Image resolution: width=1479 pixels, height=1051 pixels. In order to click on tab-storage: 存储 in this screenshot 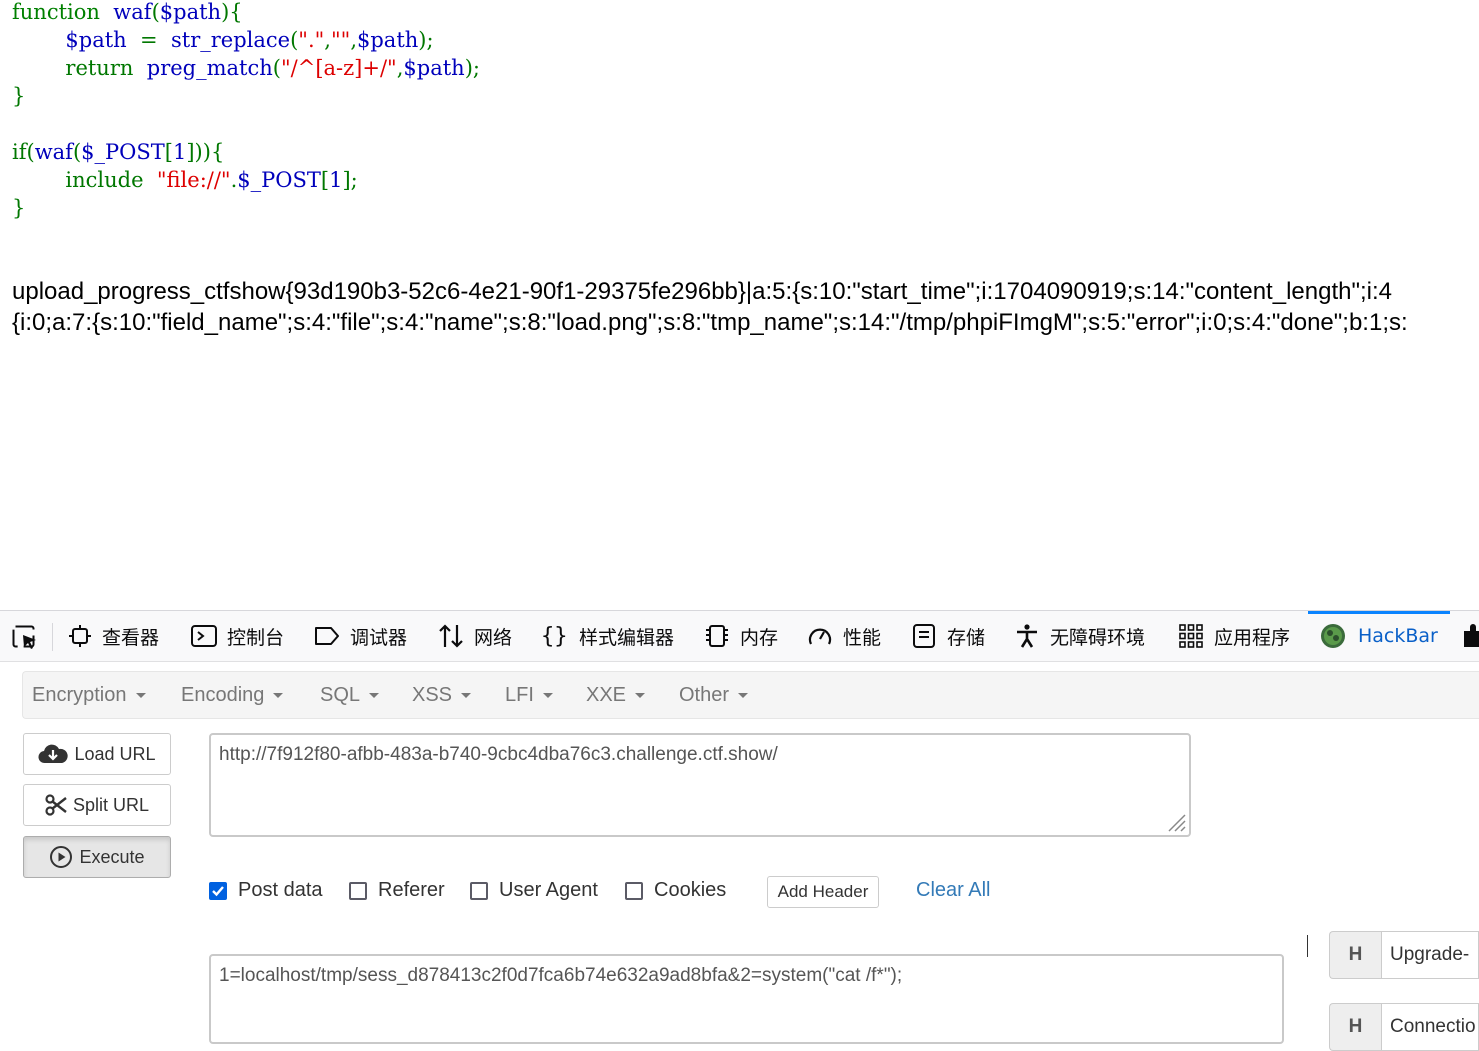, I will do `click(948, 636)`.